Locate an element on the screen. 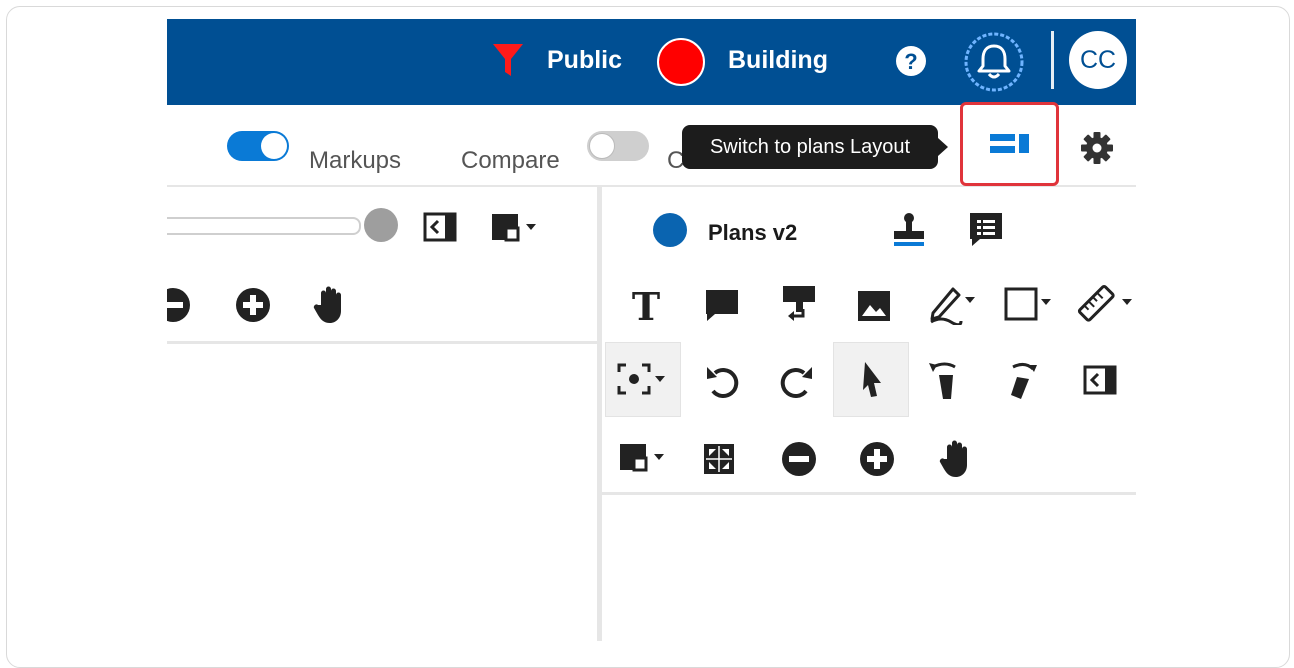  plans-color-dot is located at coordinates (670, 230).